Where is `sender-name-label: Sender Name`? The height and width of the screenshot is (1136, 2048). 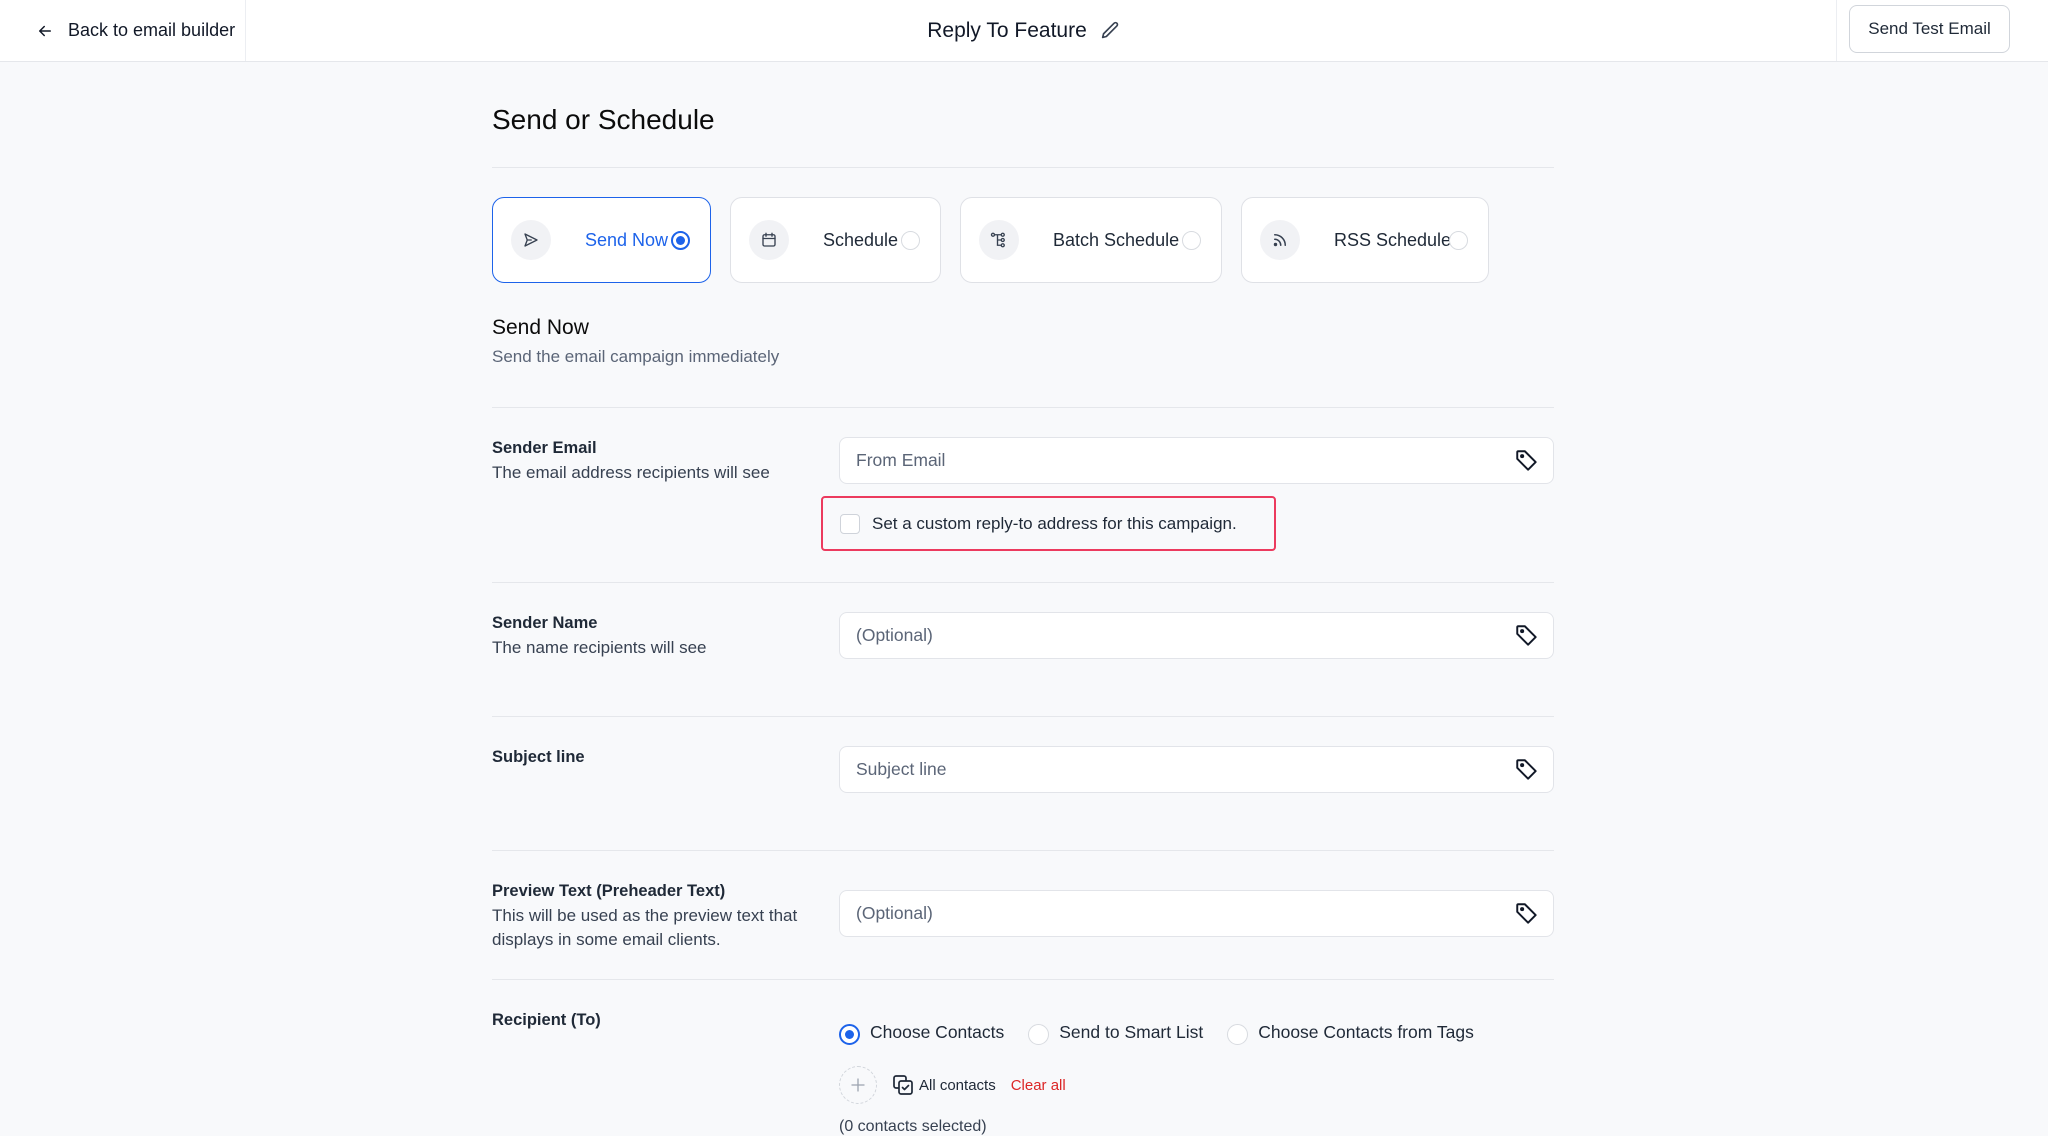 sender-name-label: Sender Name is located at coordinates (545, 623).